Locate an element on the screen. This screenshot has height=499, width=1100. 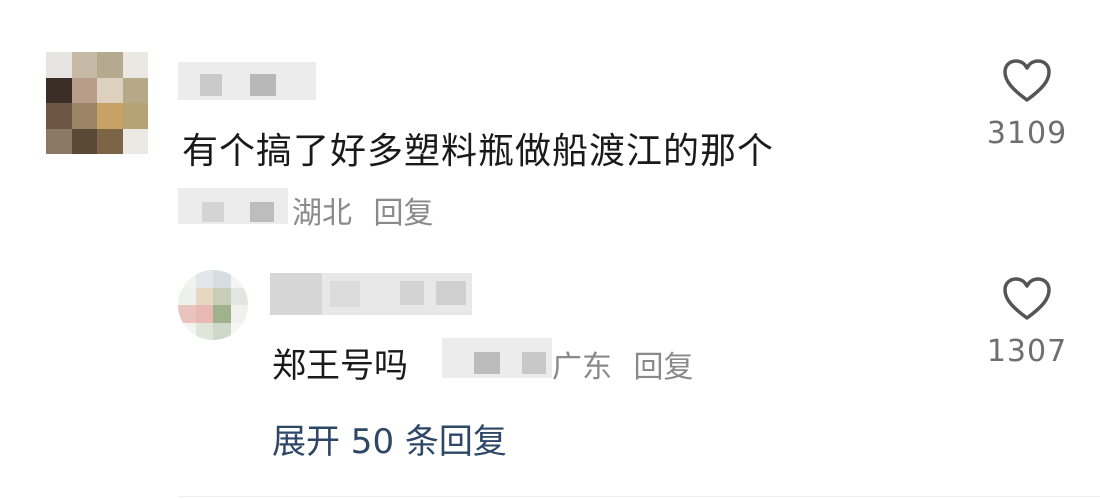
reply-button: 回复 is located at coordinates (404, 213).